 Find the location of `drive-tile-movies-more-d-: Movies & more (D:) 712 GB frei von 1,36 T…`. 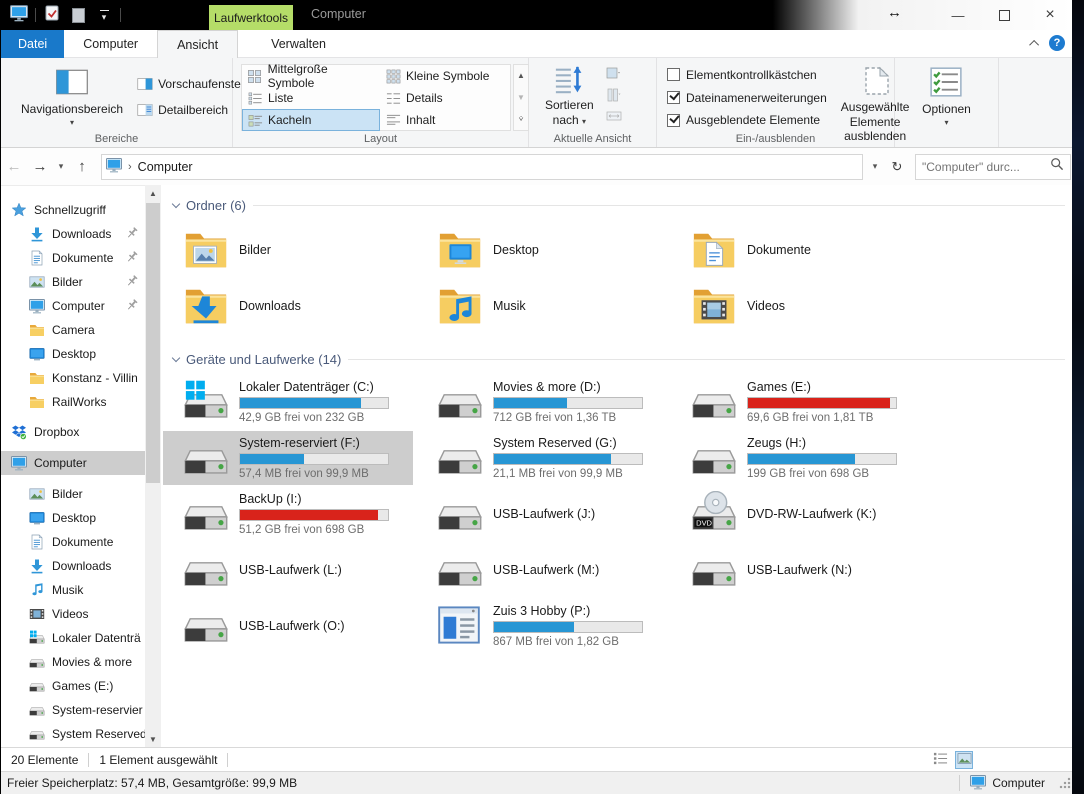

drive-tile-movies-more-d-: Movies & more (D:) 712 GB frei von 1,36 T… is located at coordinates (542, 402).